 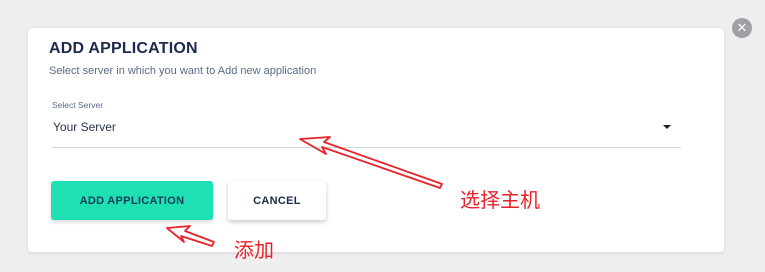 What do you see at coordinates (304, 191) in the screenshot?
I see `annotation-arrows` at bounding box center [304, 191].